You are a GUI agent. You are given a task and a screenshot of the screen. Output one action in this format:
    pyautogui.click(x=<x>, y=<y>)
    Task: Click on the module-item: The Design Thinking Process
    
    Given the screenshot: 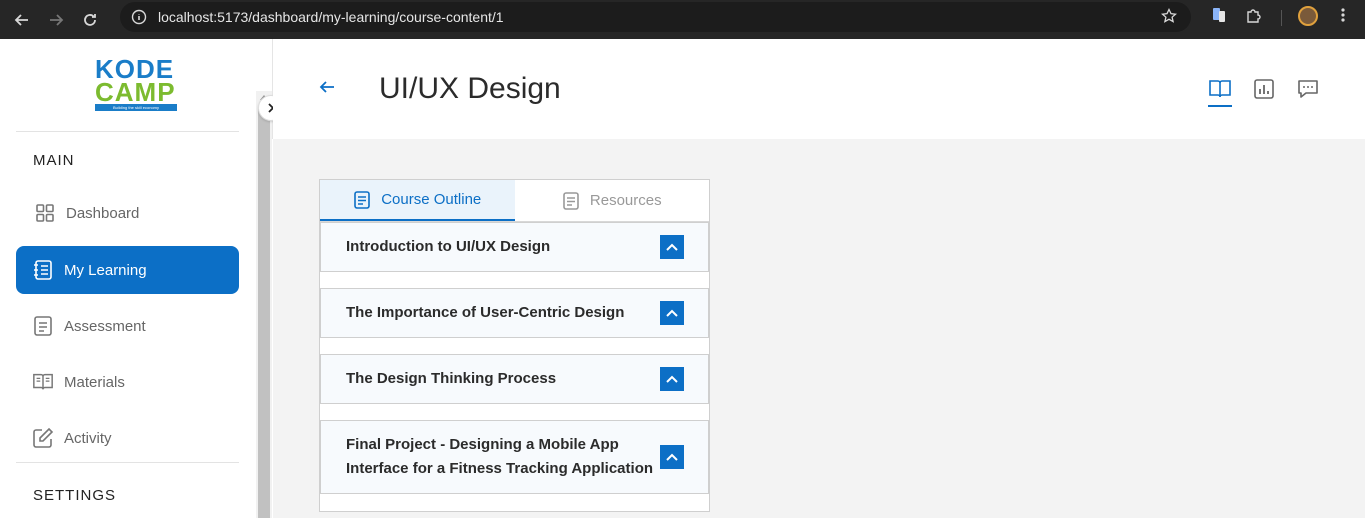 What is the action you would take?
    pyautogui.click(x=514, y=379)
    